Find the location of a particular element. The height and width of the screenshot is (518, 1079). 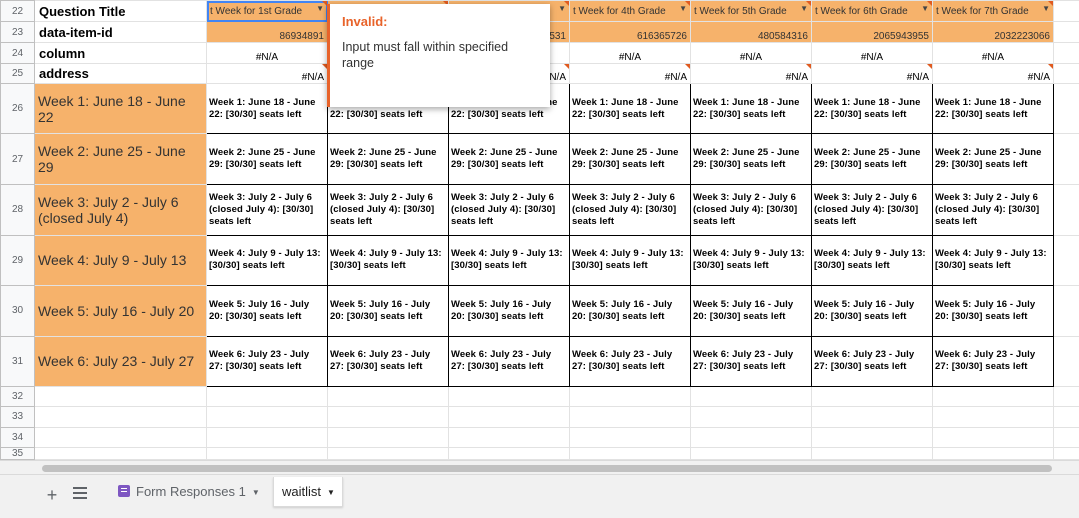

row-header: 24 is located at coordinates (18, 53).